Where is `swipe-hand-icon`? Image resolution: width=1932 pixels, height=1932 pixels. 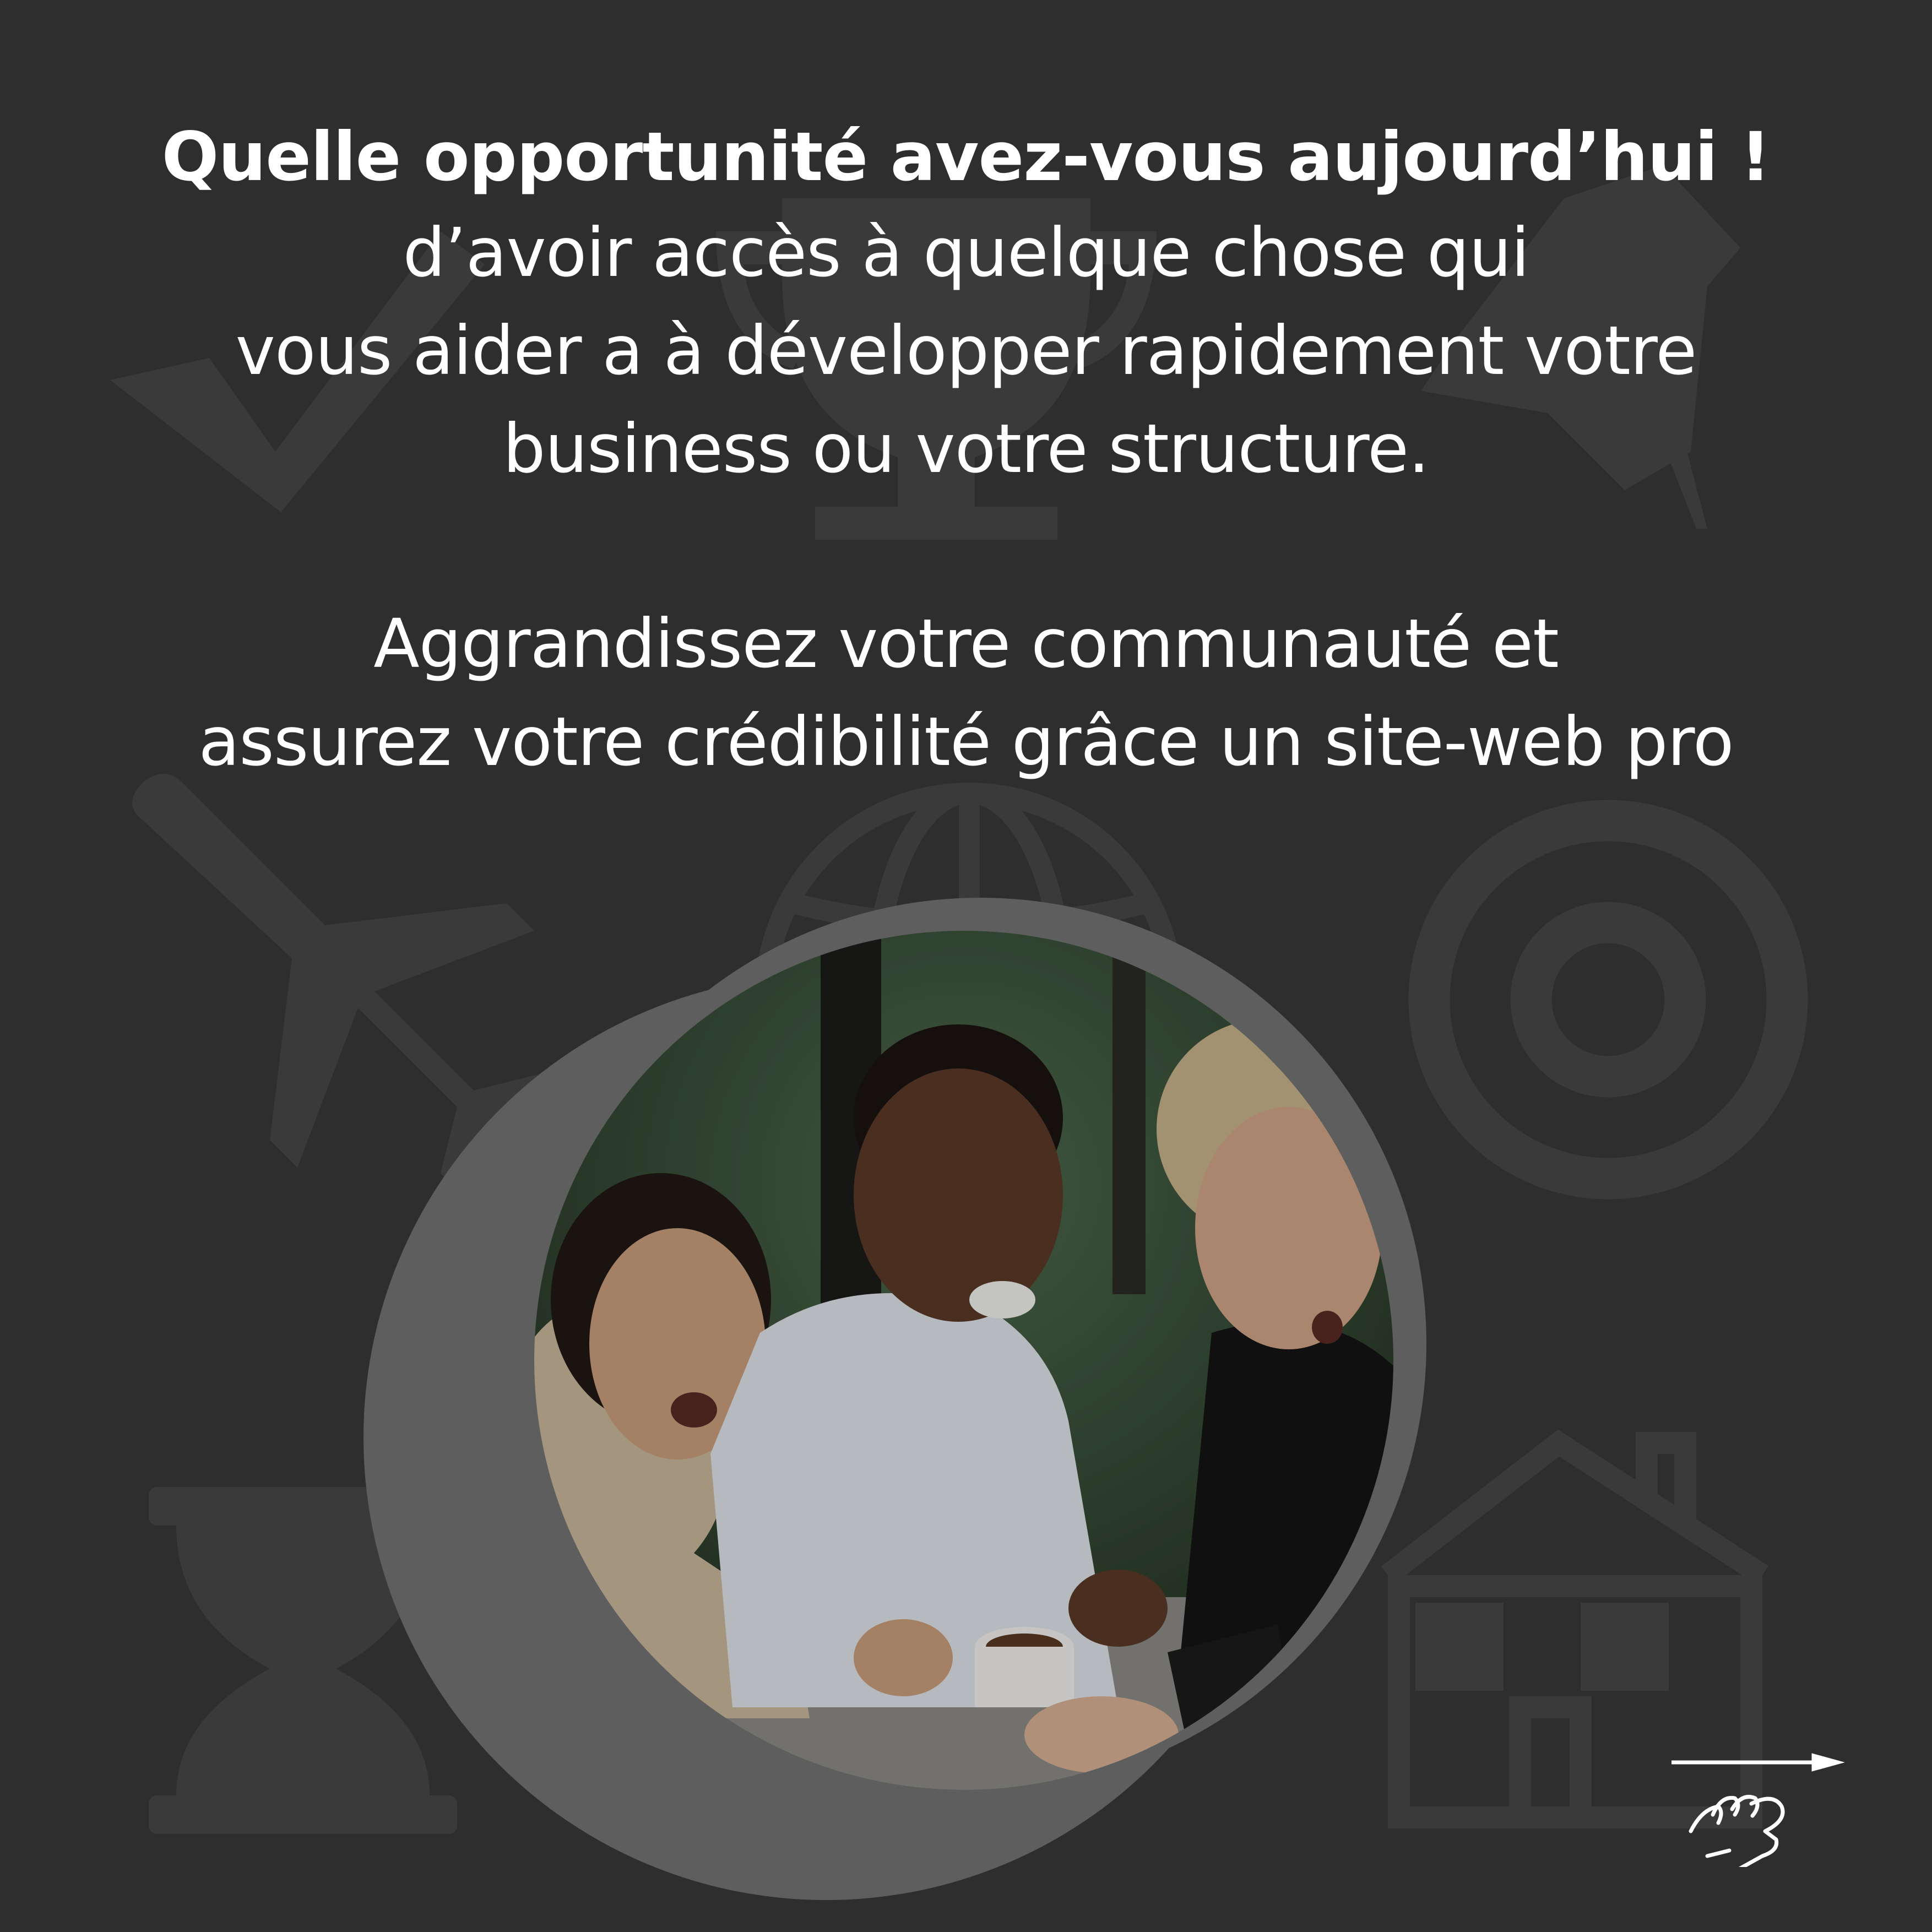 swipe-hand-icon is located at coordinates (1737, 1831).